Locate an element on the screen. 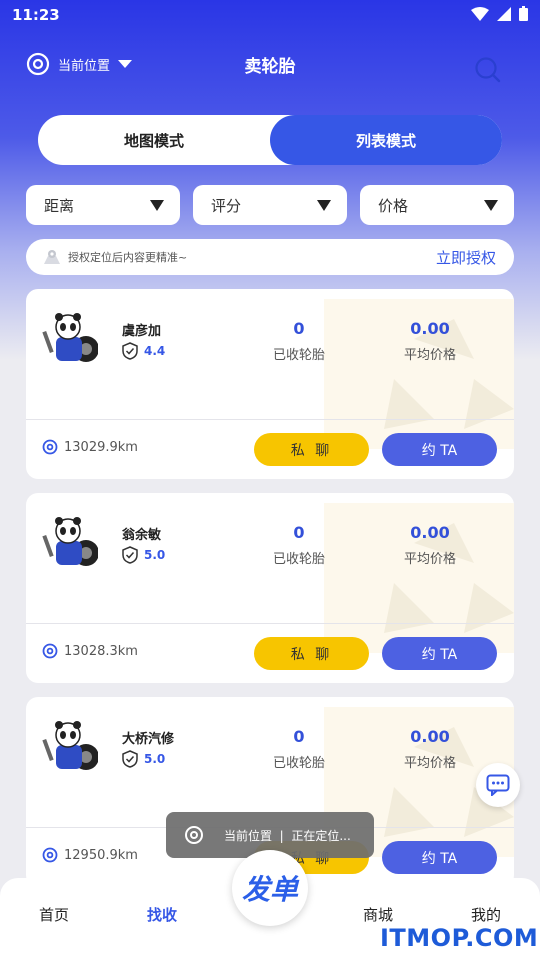  status-icons is located at coordinates (499, 13).